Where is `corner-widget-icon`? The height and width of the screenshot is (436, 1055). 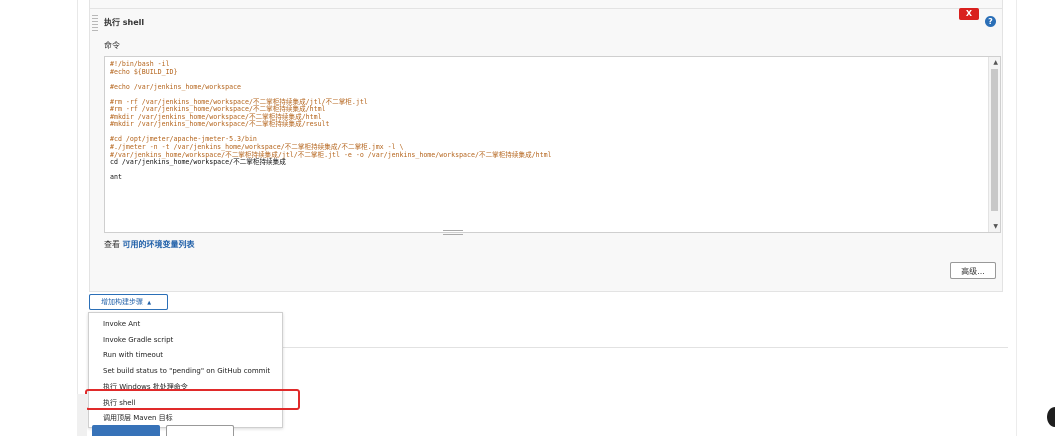 corner-widget-icon is located at coordinates (1051, 417).